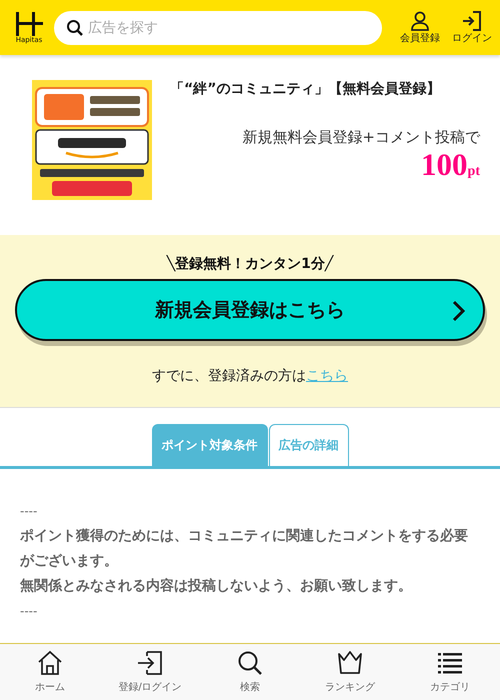 This screenshot has height=700, width=500. Describe the element at coordinates (50, 663) in the screenshot. I see `home-icon` at that location.